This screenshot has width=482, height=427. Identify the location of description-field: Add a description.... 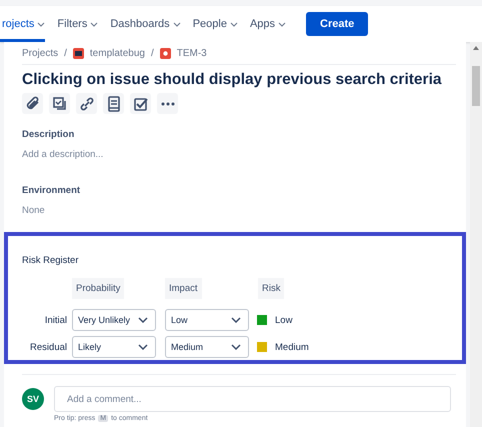
(244, 154).